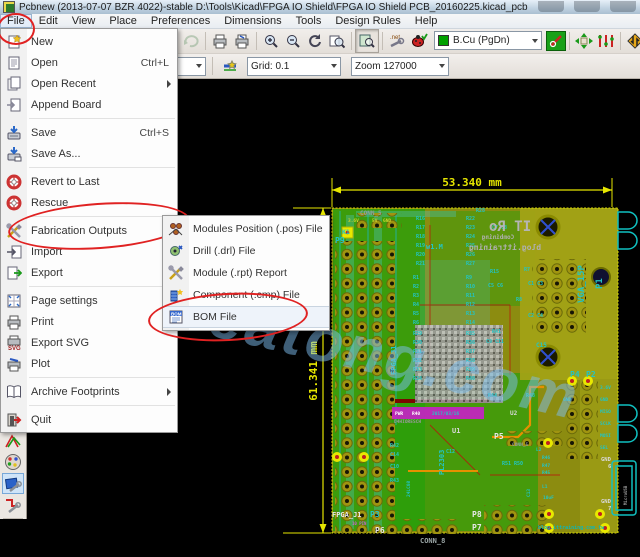 This screenshot has width=640, height=557. Describe the element at coordinates (426, 21) in the screenshot. I see `menu-help: Help` at that location.